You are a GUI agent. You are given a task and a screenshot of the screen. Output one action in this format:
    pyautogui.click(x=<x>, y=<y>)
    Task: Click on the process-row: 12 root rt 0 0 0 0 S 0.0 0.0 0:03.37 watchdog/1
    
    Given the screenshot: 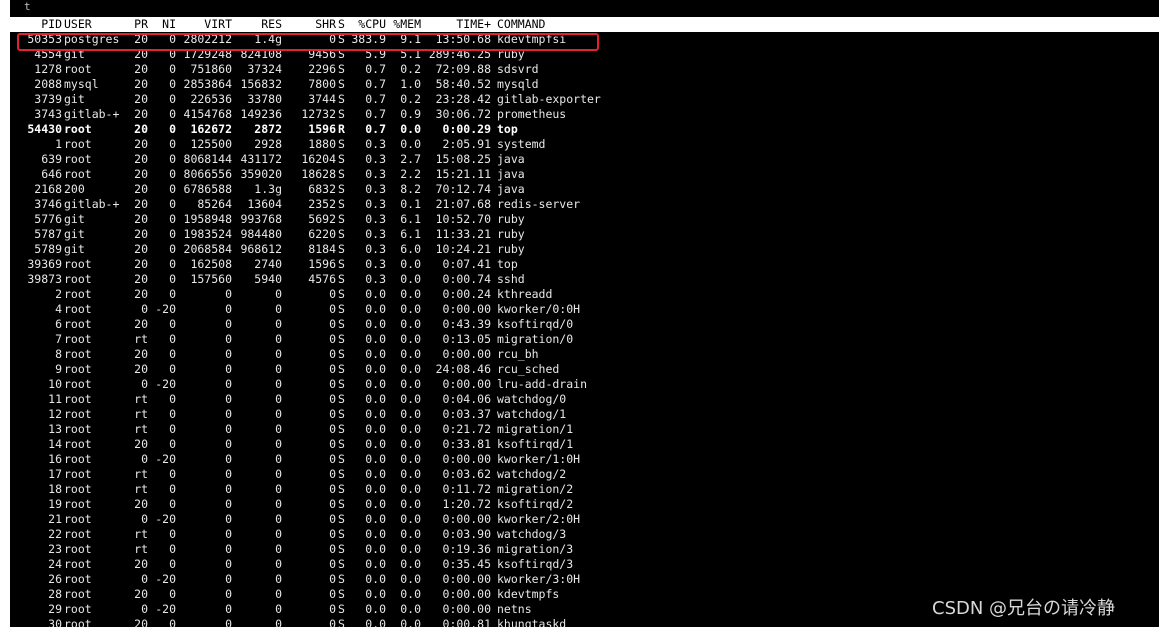 What is the action you would take?
    pyautogui.click(x=584, y=414)
    